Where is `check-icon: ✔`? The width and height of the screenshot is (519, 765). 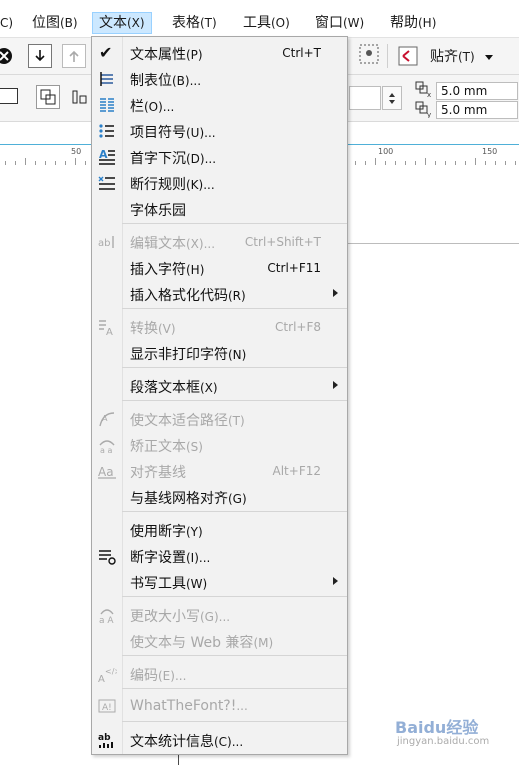
check-icon: ✔ is located at coordinates (106, 52).